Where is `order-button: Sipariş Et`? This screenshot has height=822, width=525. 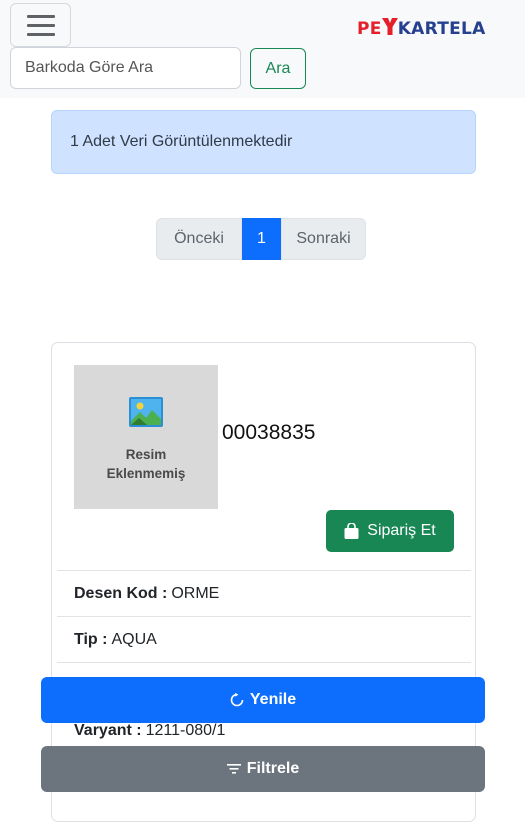 order-button: Sipariş Et is located at coordinates (390, 531).